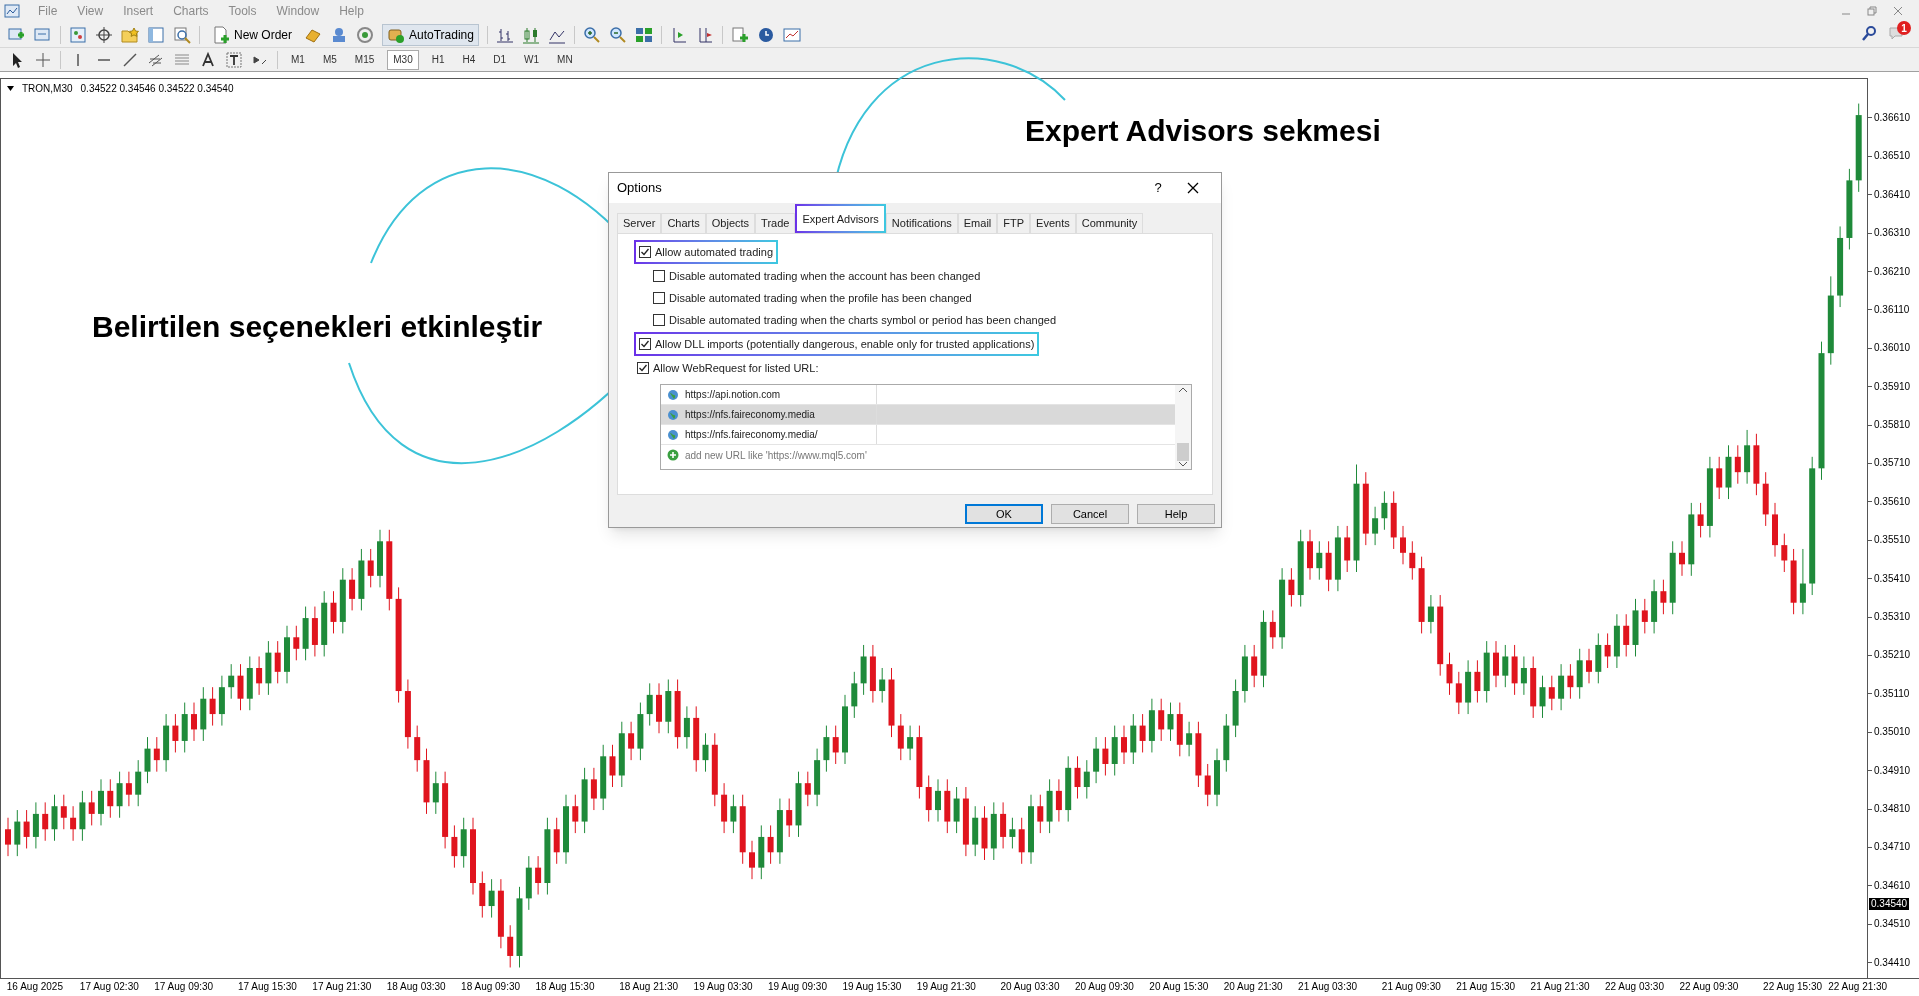 This screenshot has height=996, width=1919. What do you see at coordinates (643, 34) in the screenshot?
I see `tile-windows-icon` at bounding box center [643, 34].